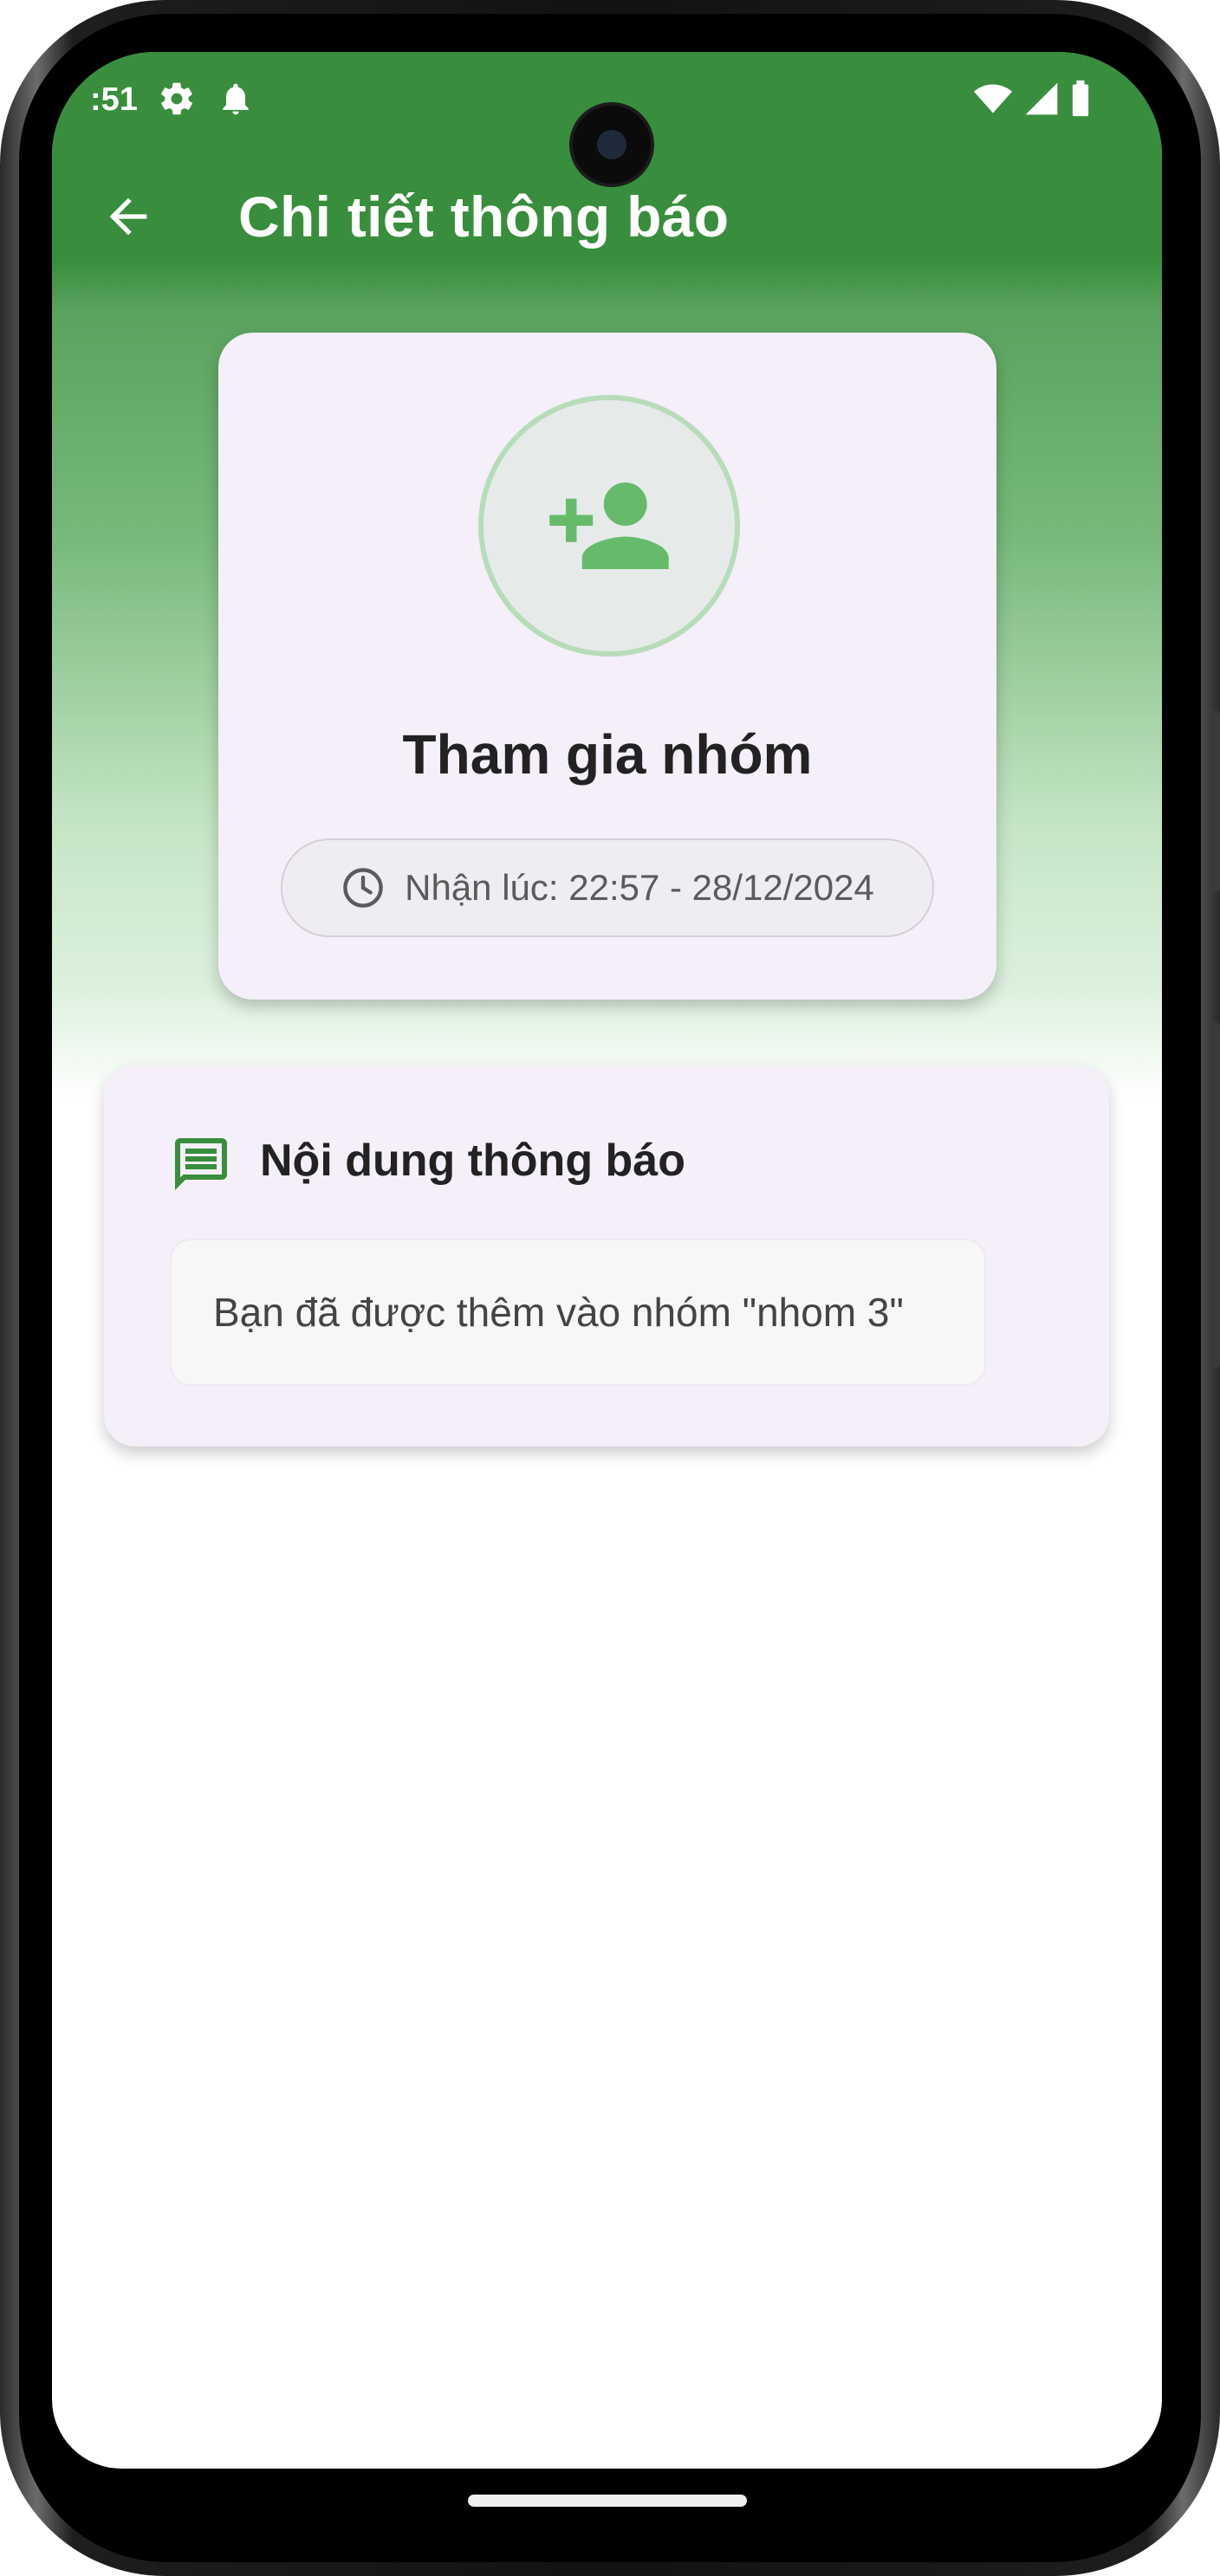 The image size is (1220, 2576). Describe the element at coordinates (484, 216) in the screenshot. I see `page-title: Chi tiết thông báo` at that location.